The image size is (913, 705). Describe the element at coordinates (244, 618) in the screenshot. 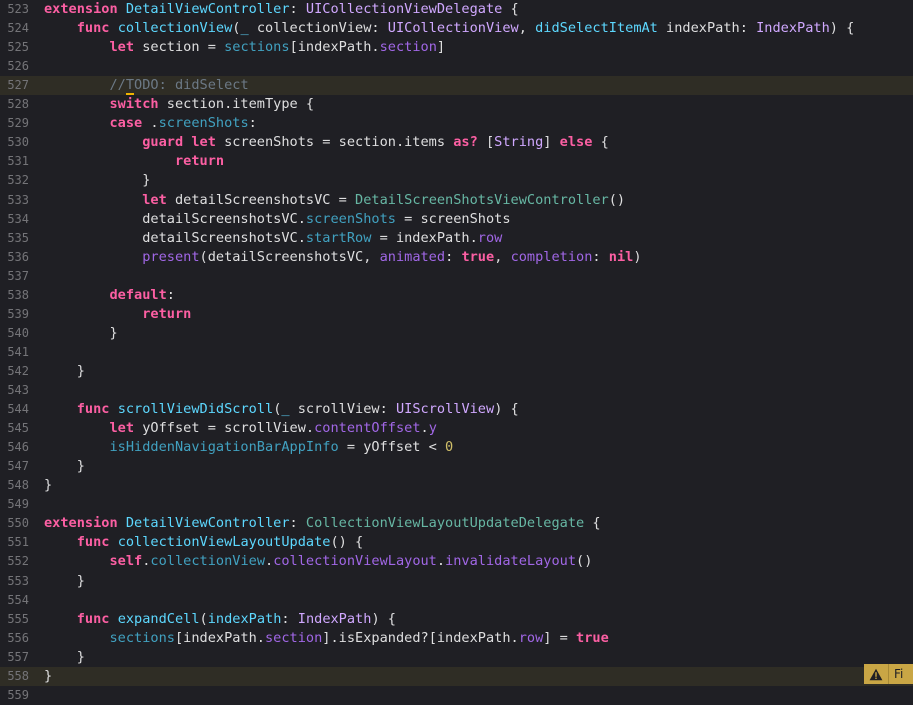

I see `code-token: indexPath` at that location.